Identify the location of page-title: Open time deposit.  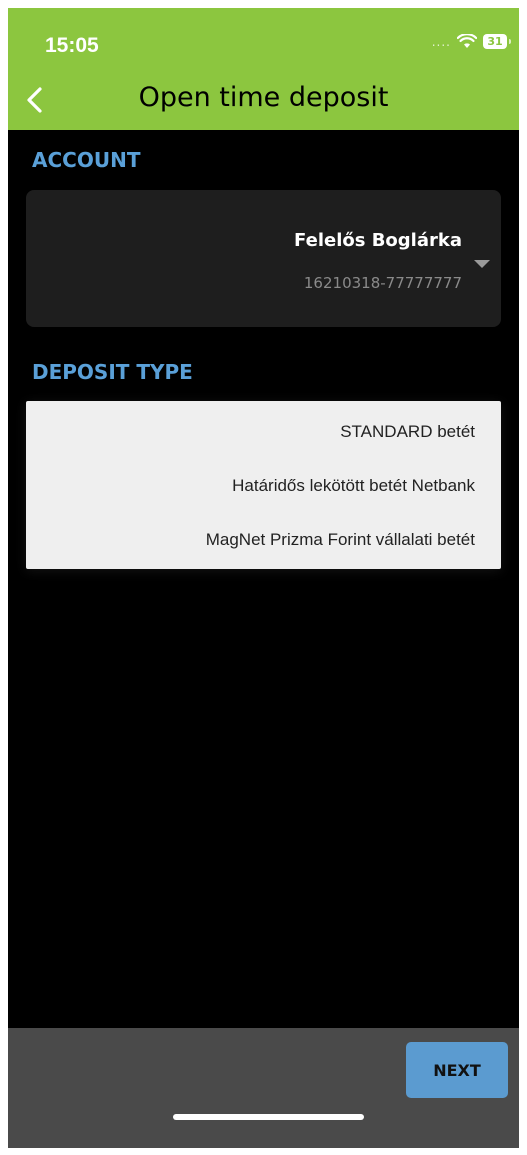
(263, 97).